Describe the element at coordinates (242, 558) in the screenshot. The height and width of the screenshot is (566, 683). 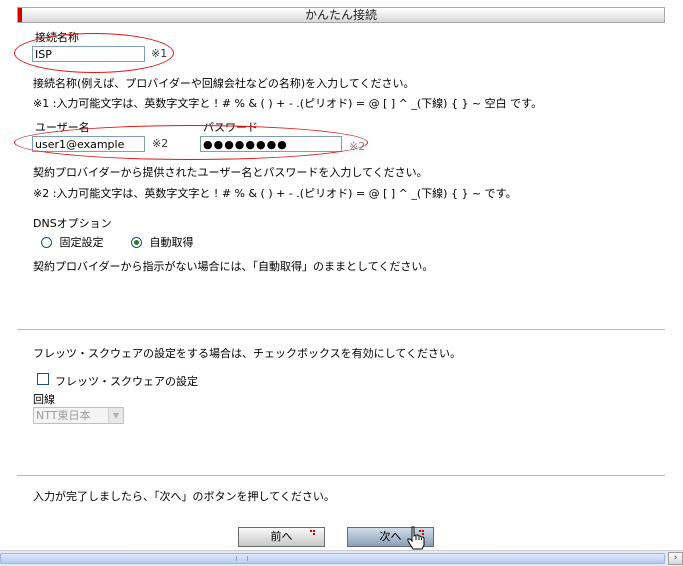
I see `scrollbar-grip-icon` at that location.